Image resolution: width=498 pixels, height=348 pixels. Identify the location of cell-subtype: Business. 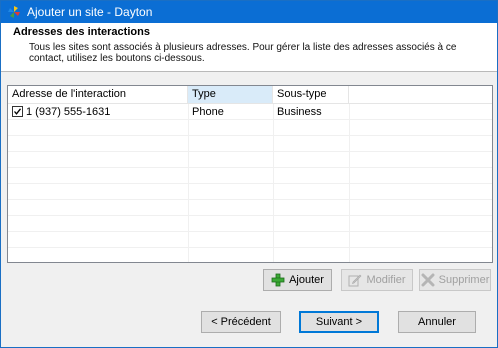
(299, 112).